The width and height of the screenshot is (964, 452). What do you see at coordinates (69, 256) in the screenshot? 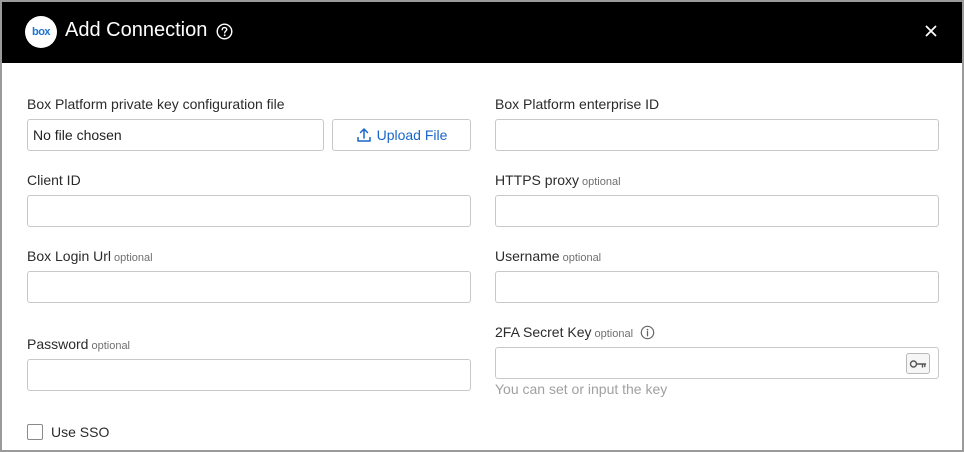
I see `login-url-label-text: Box Login Url` at bounding box center [69, 256].